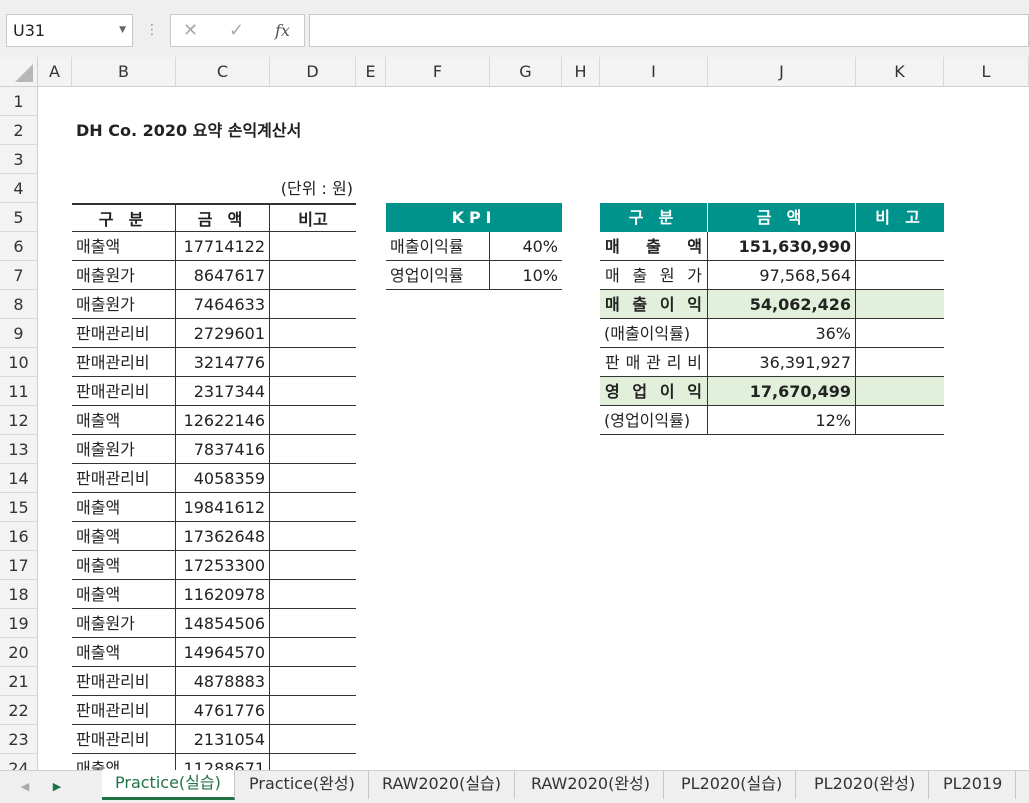  I want to click on detail-row-amount: 12622146, so click(223, 420).